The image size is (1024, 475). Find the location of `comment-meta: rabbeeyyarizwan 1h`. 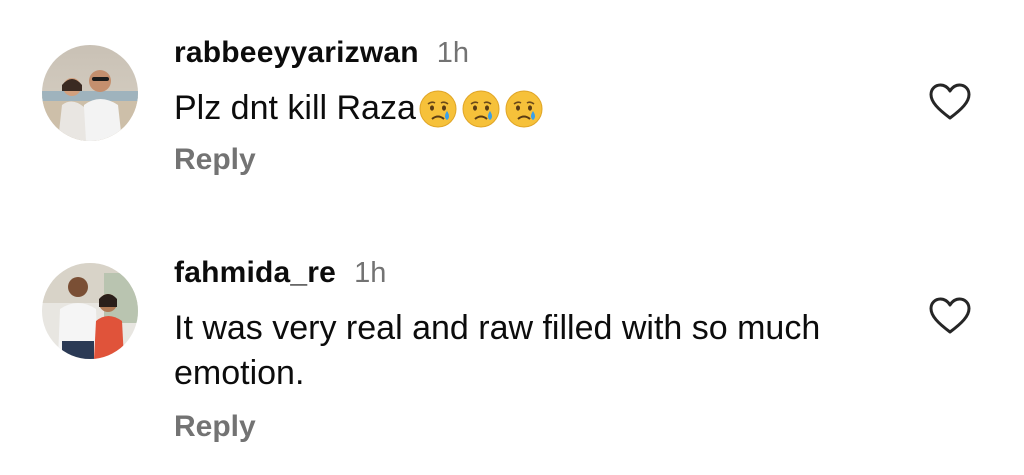

comment-meta: rabbeeyyarizwan 1h is located at coordinates (544, 58).